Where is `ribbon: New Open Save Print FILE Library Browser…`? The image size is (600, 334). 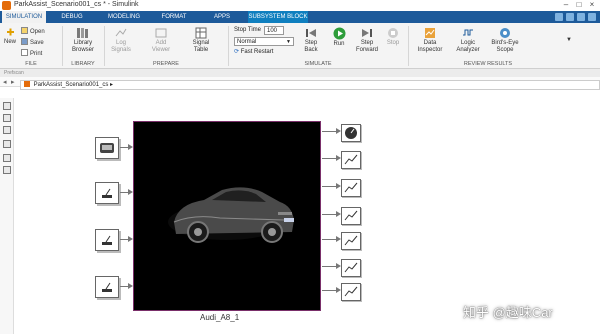
ribbon: New Open Save Print FILE Library Browser… is located at coordinates (300, 46).